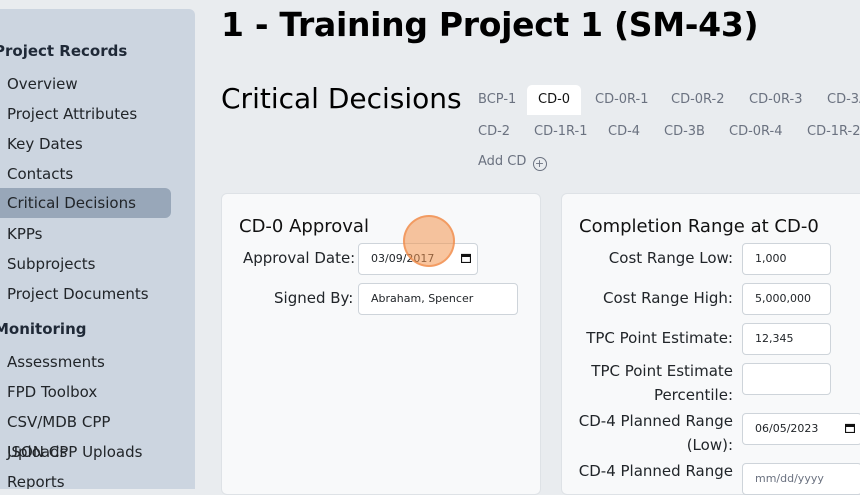 The image size is (860, 495). Describe the element at coordinates (490, 24) in the screenshot. I see `page-title: 1 - Training Project 1 (SM-43)` at that location.